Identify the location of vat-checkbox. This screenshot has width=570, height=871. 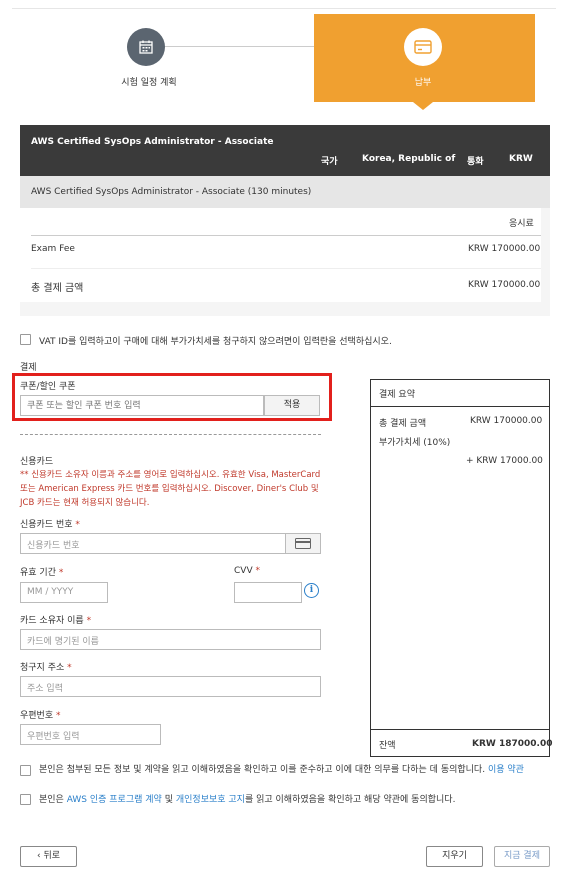
(25, 339).